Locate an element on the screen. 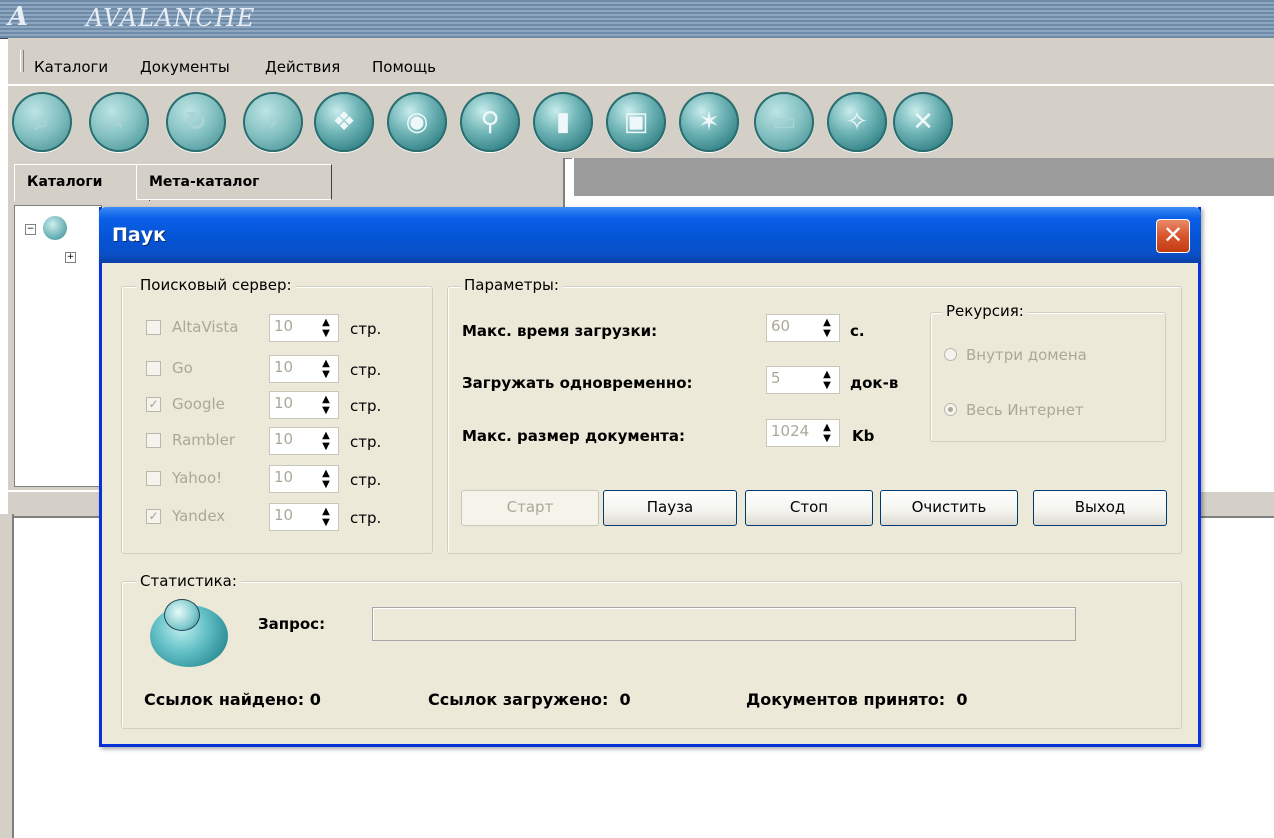 This screenshot has height=838, width=1274. altavista-checkbox is located at coordinates (153, 327).